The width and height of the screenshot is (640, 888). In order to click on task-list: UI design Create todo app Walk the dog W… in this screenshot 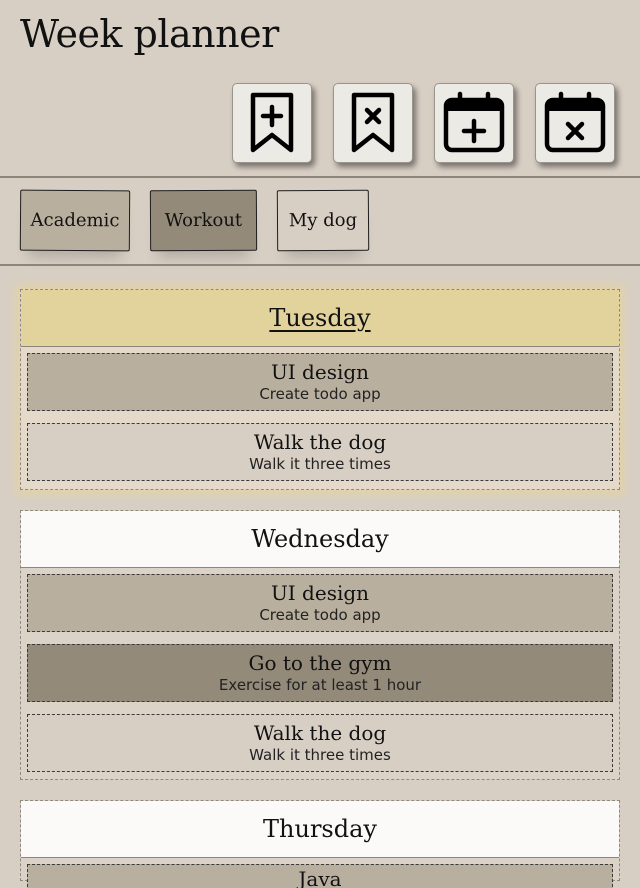, I will do `click(320, 417)`.